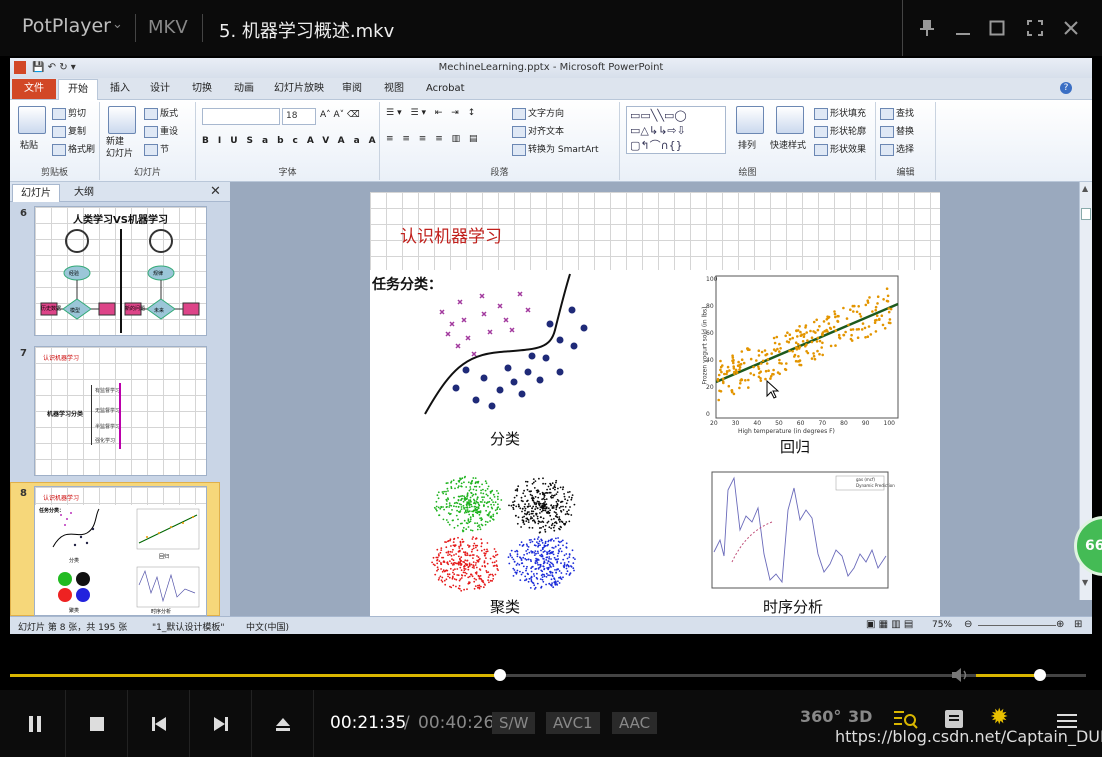 This screenshot has height=757, width=1102. I want to click on arrange-button: 排列, so click(747, 144).